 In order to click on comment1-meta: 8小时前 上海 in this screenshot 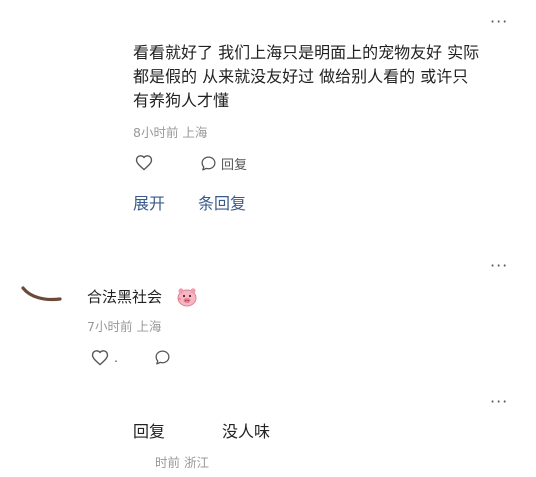, I will do `click(170, 132)`.